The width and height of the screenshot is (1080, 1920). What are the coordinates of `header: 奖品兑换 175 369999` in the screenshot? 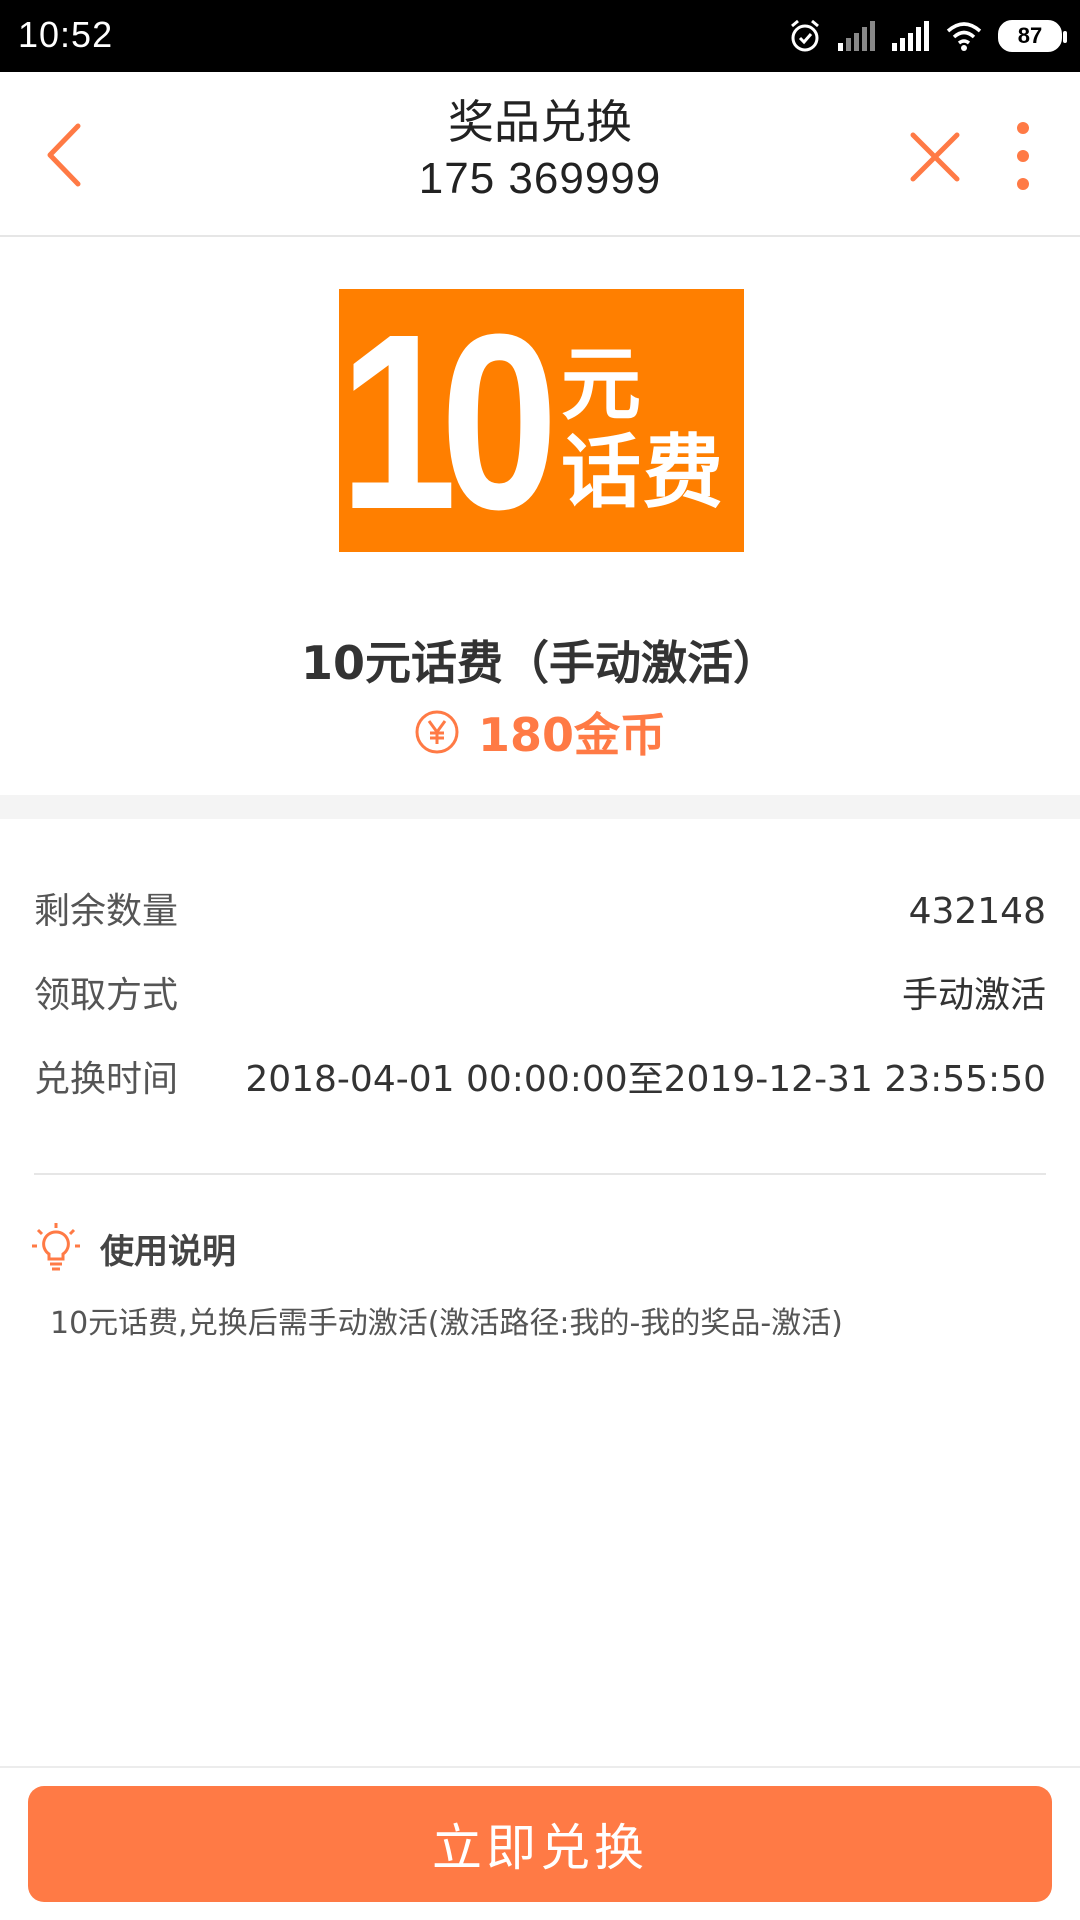 It's located at (540, 154).